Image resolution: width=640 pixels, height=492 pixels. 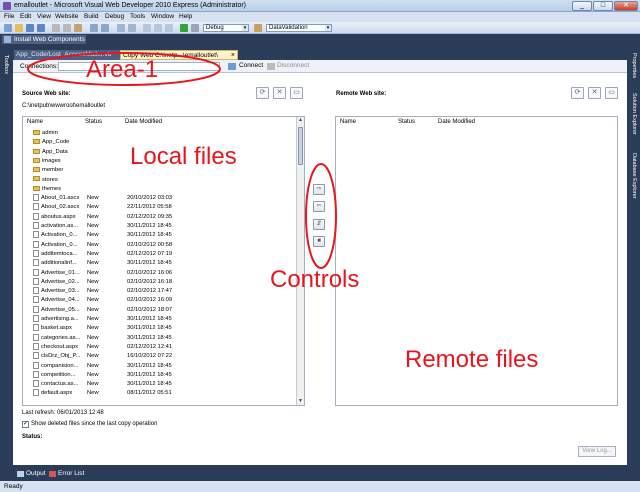 What do you see at coordinates (293, 66) in the screenshot?
I see `disconnect-button: Disconnect` at bounding box center [293, 66].